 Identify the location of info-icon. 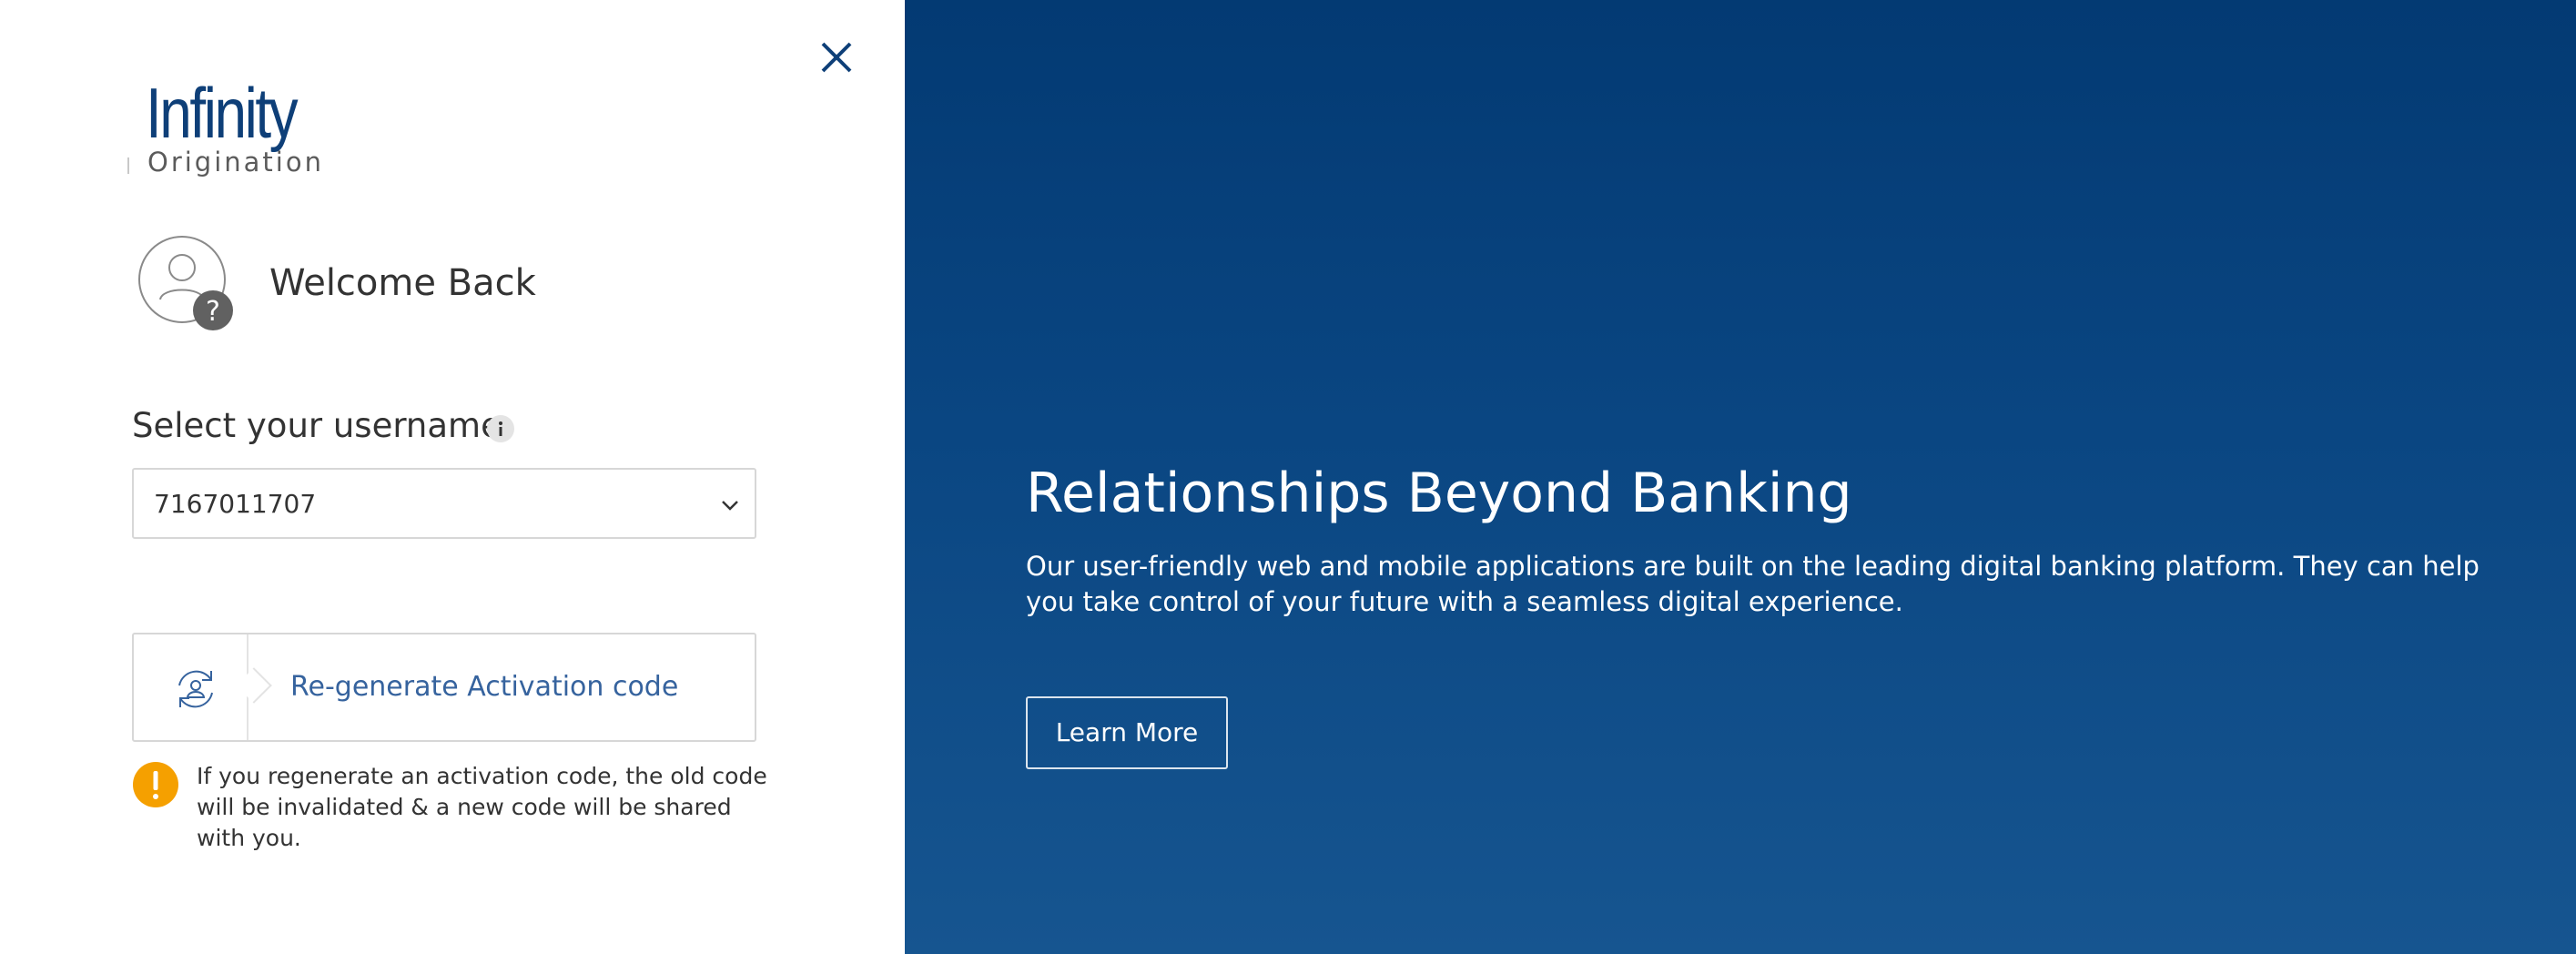
(500, 429).